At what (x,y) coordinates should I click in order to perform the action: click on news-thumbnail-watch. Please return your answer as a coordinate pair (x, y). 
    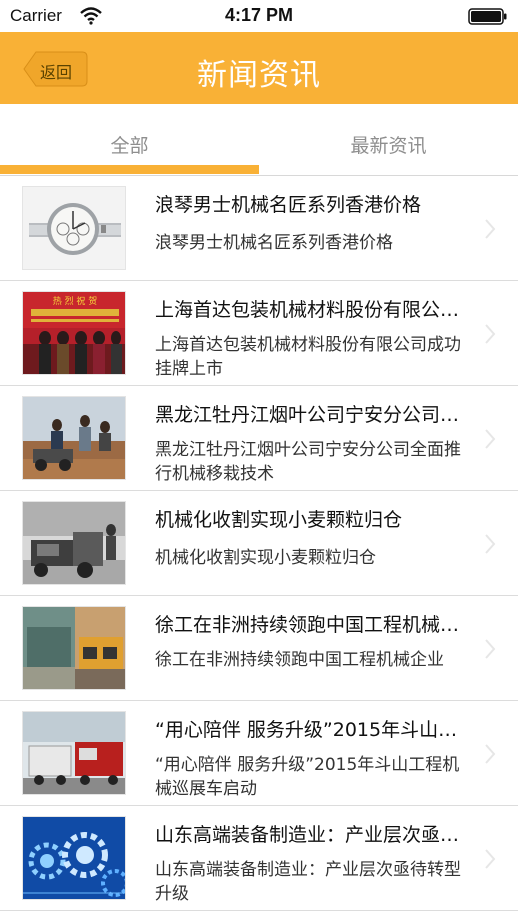
    Looking at the image, I should click on (74, 228).